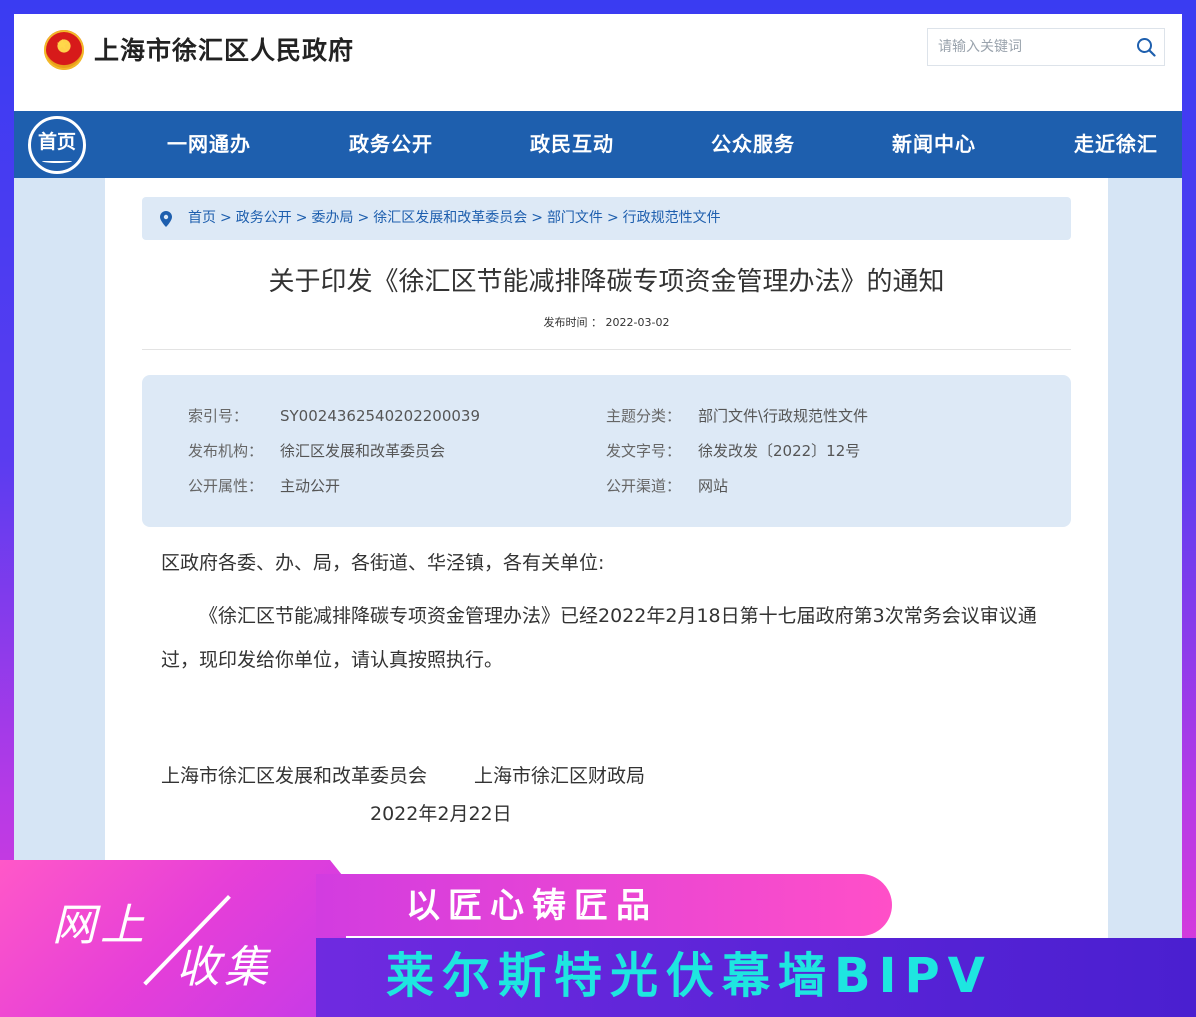 The image size is (1196, 1017). Describe the element at coordinates (166, 219) in the screenshot. I see `location-pin-icon` at that location.